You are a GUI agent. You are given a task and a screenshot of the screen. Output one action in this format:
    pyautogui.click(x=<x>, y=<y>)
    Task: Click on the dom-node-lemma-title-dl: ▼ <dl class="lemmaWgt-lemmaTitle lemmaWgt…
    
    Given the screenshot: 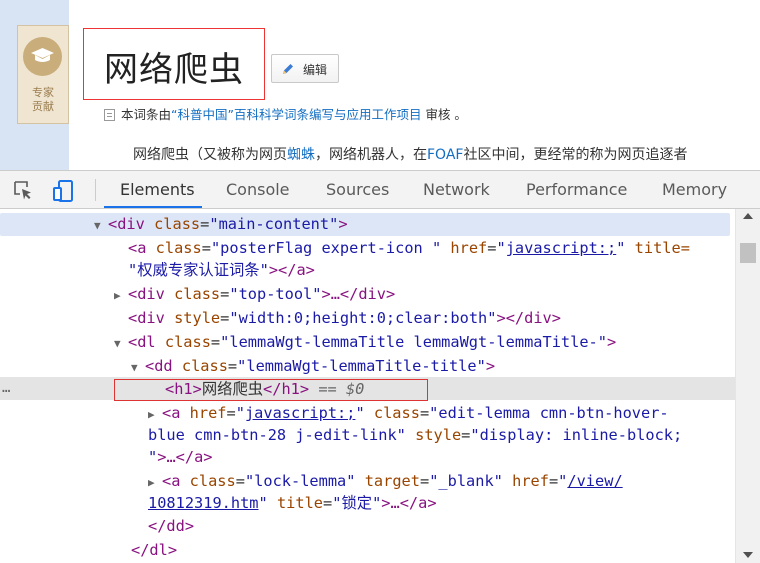 What is the action you would take?
    pyautogui.click(x=365, y=342)
    